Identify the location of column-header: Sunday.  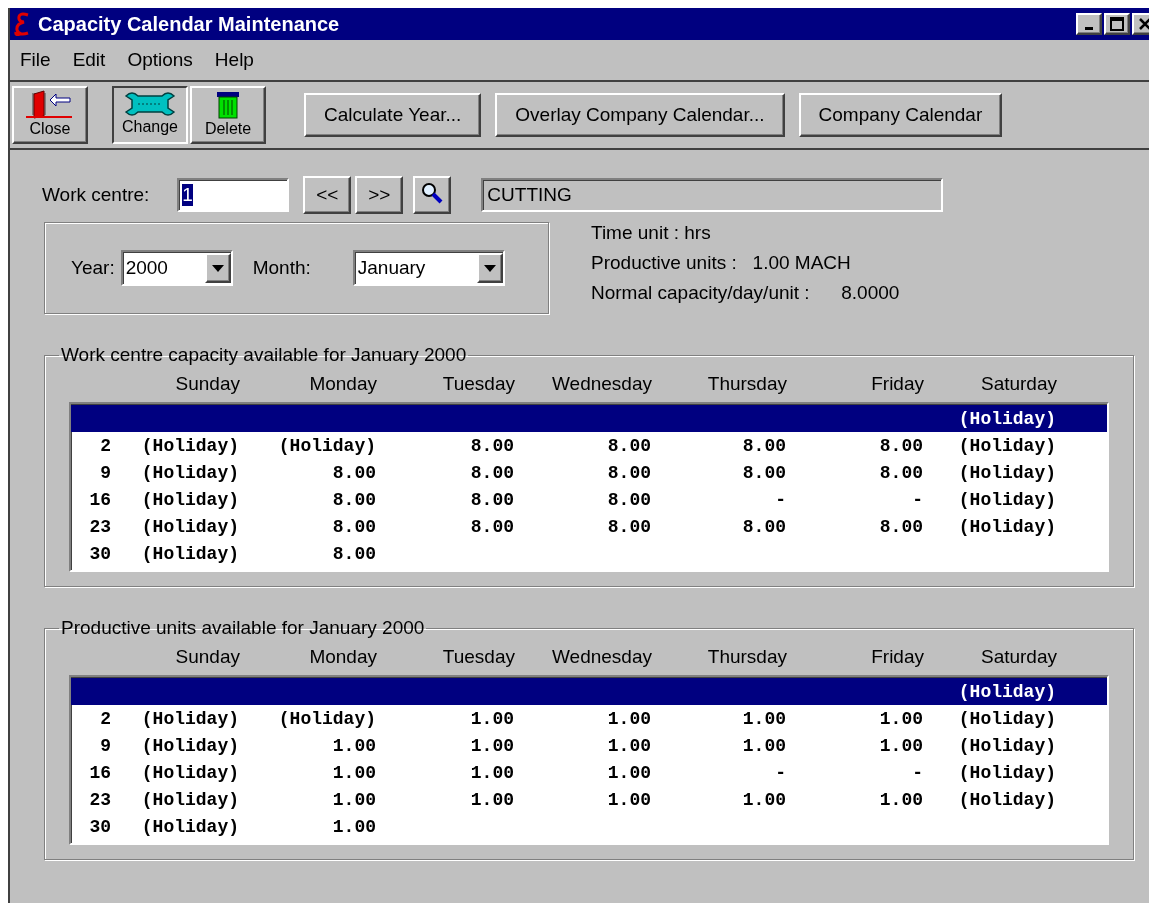
(207, 657).